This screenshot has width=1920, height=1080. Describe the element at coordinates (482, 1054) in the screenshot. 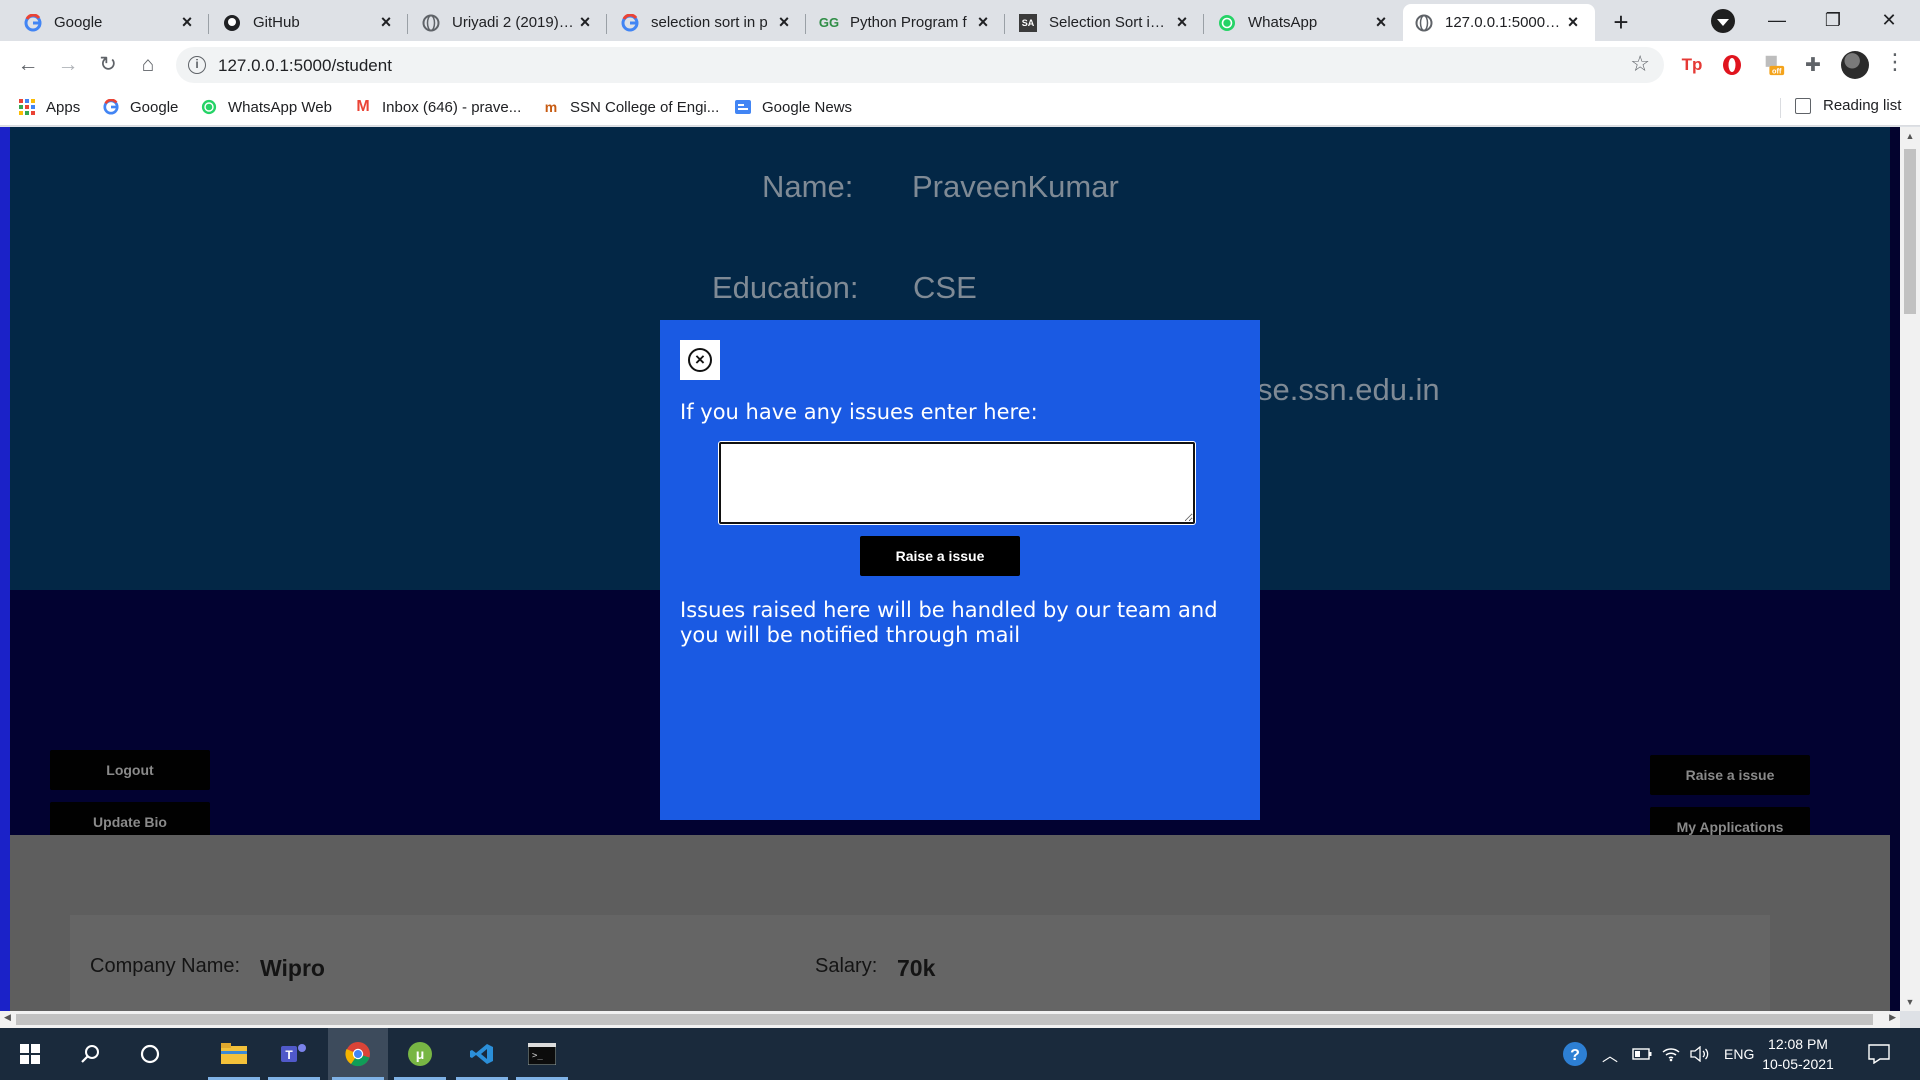

I see `vscode-icon` at that location.